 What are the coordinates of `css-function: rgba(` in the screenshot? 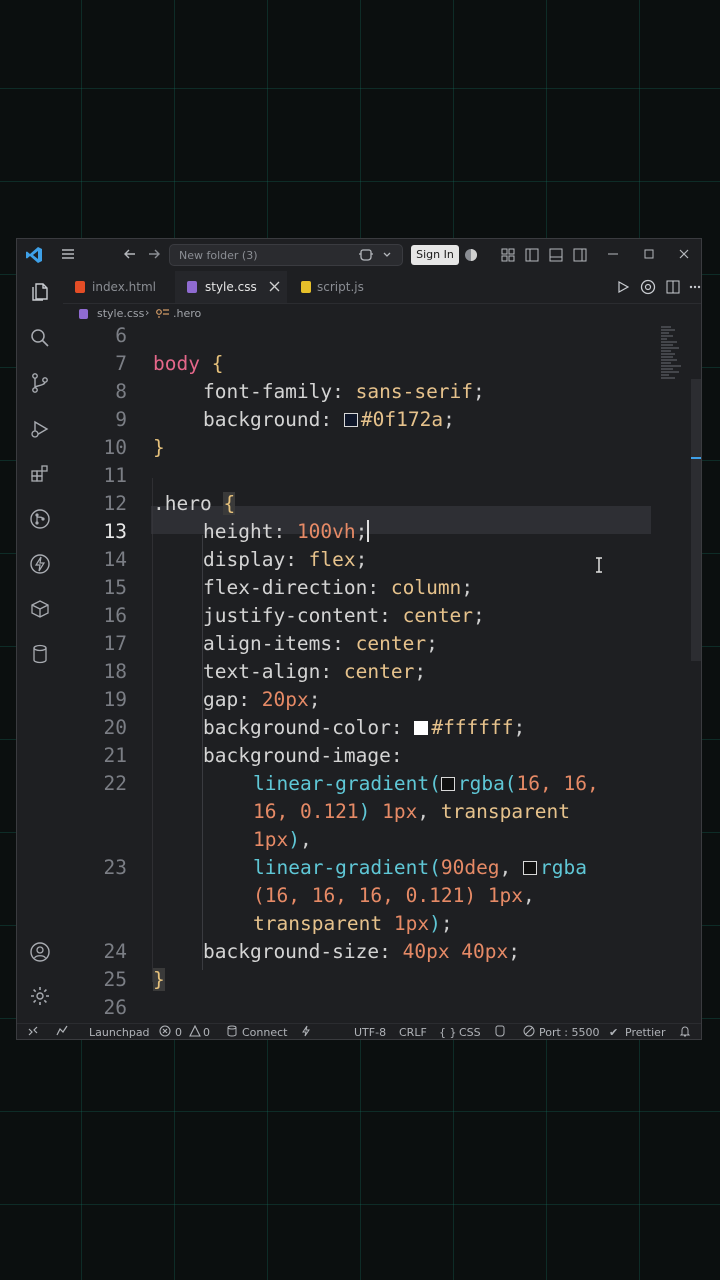 It's located at (487, 783).